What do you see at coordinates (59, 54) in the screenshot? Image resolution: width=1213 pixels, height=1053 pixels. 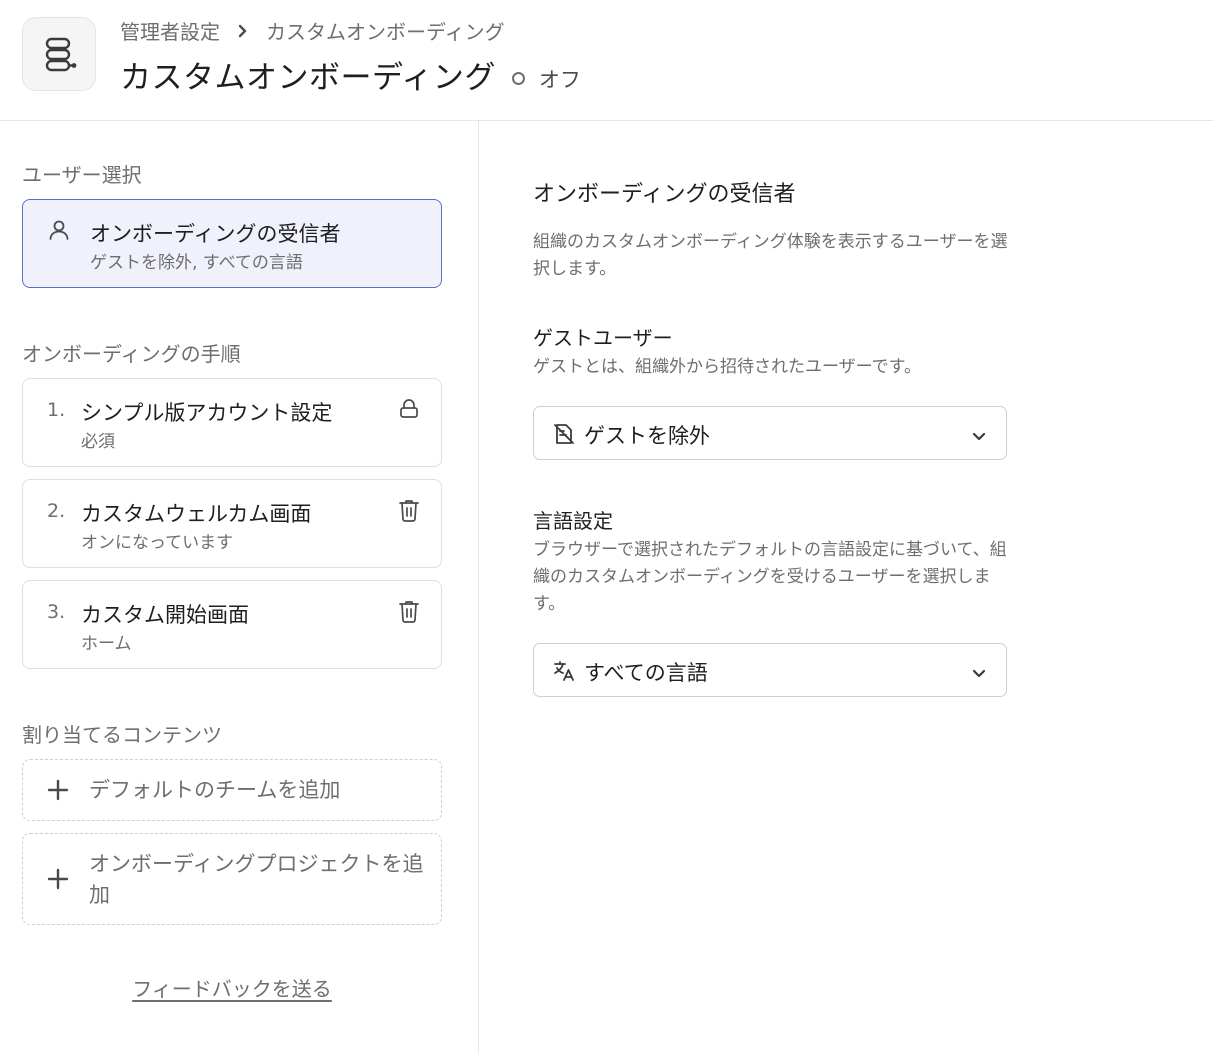 I see `onboarding-icon` at bounding box center [59, 54].